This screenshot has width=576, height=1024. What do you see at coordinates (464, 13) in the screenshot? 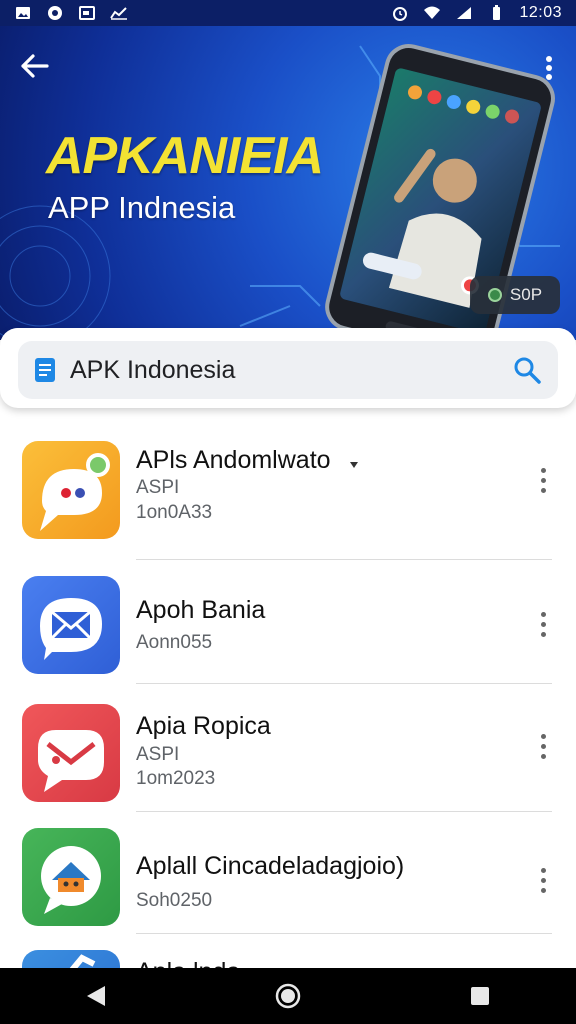
I see `signal-icon` at bounding box center [464, 13].